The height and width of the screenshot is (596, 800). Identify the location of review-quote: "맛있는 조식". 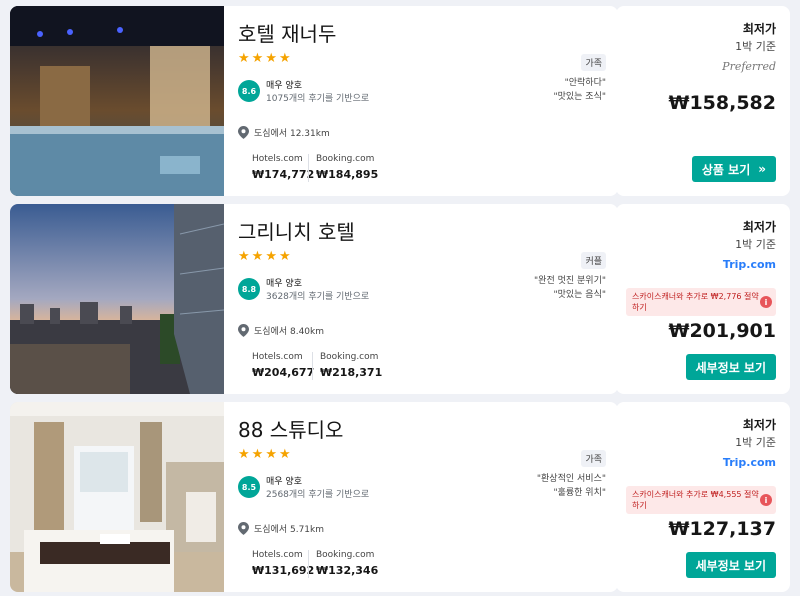
(579, 97).